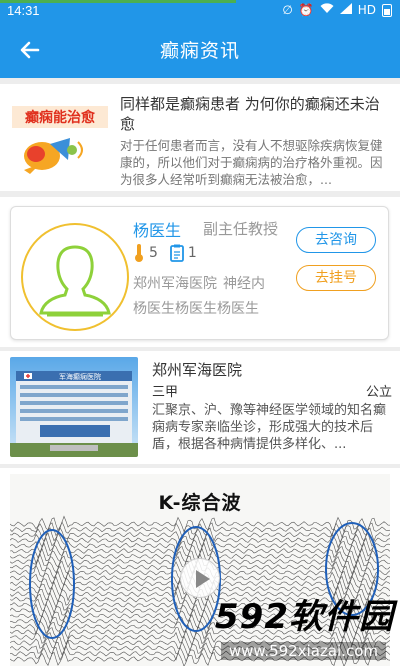 This screenshot has height=666, width=400. I want to click on doctor-hospital: 郑州军海医院, so click(175, 284).